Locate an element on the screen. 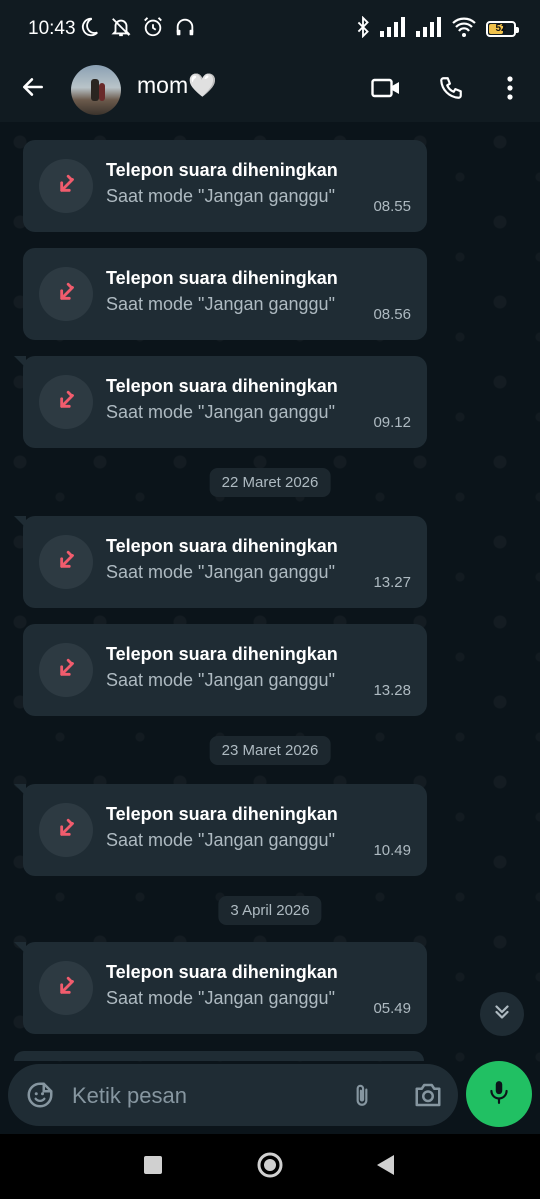  square-icon is located at coordinates (153, 1167).